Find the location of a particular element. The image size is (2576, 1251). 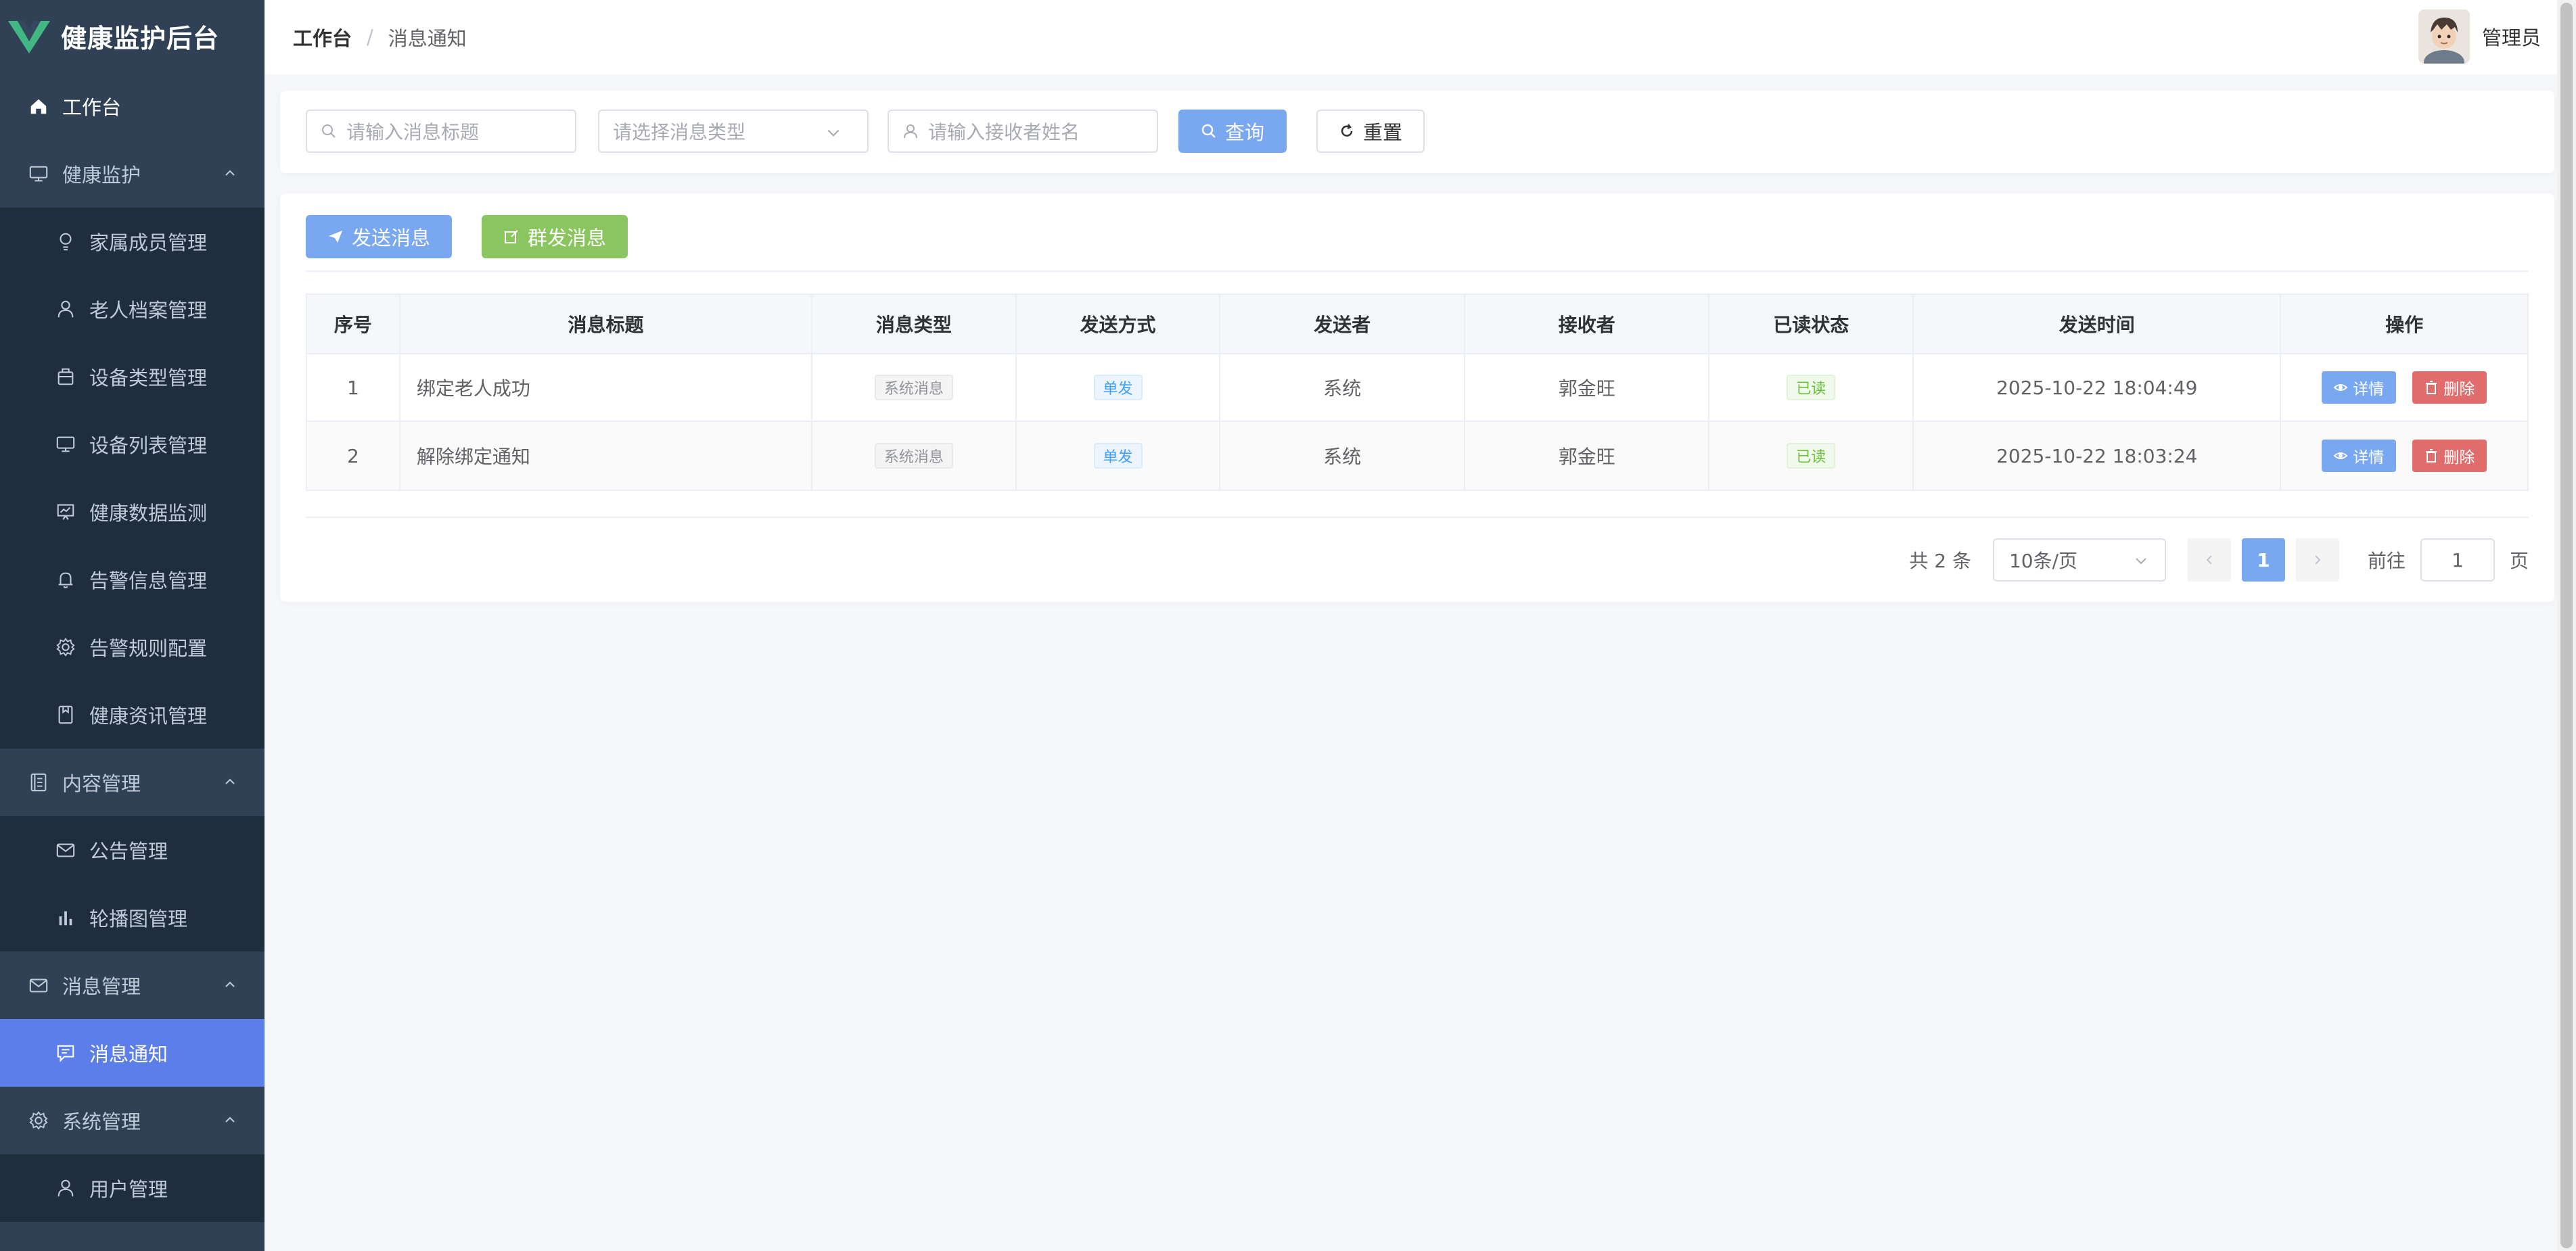

reset-button: 重置 is located at coordinates (1370, 131).